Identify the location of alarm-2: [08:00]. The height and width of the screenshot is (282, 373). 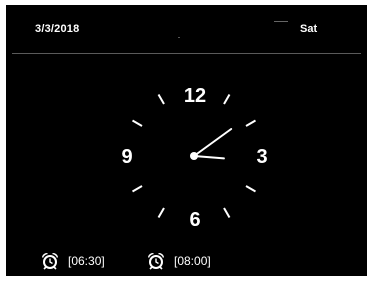
(178, 261).